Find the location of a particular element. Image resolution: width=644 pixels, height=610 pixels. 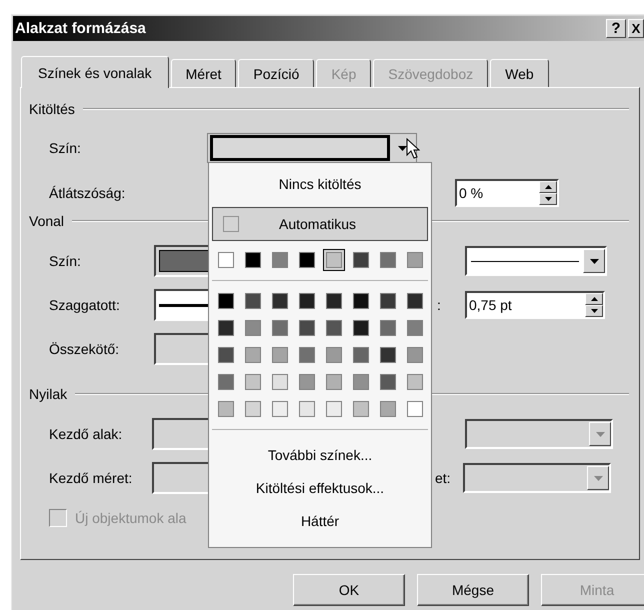

field-label: Szaggatott: is located at coordinates (85, 305).